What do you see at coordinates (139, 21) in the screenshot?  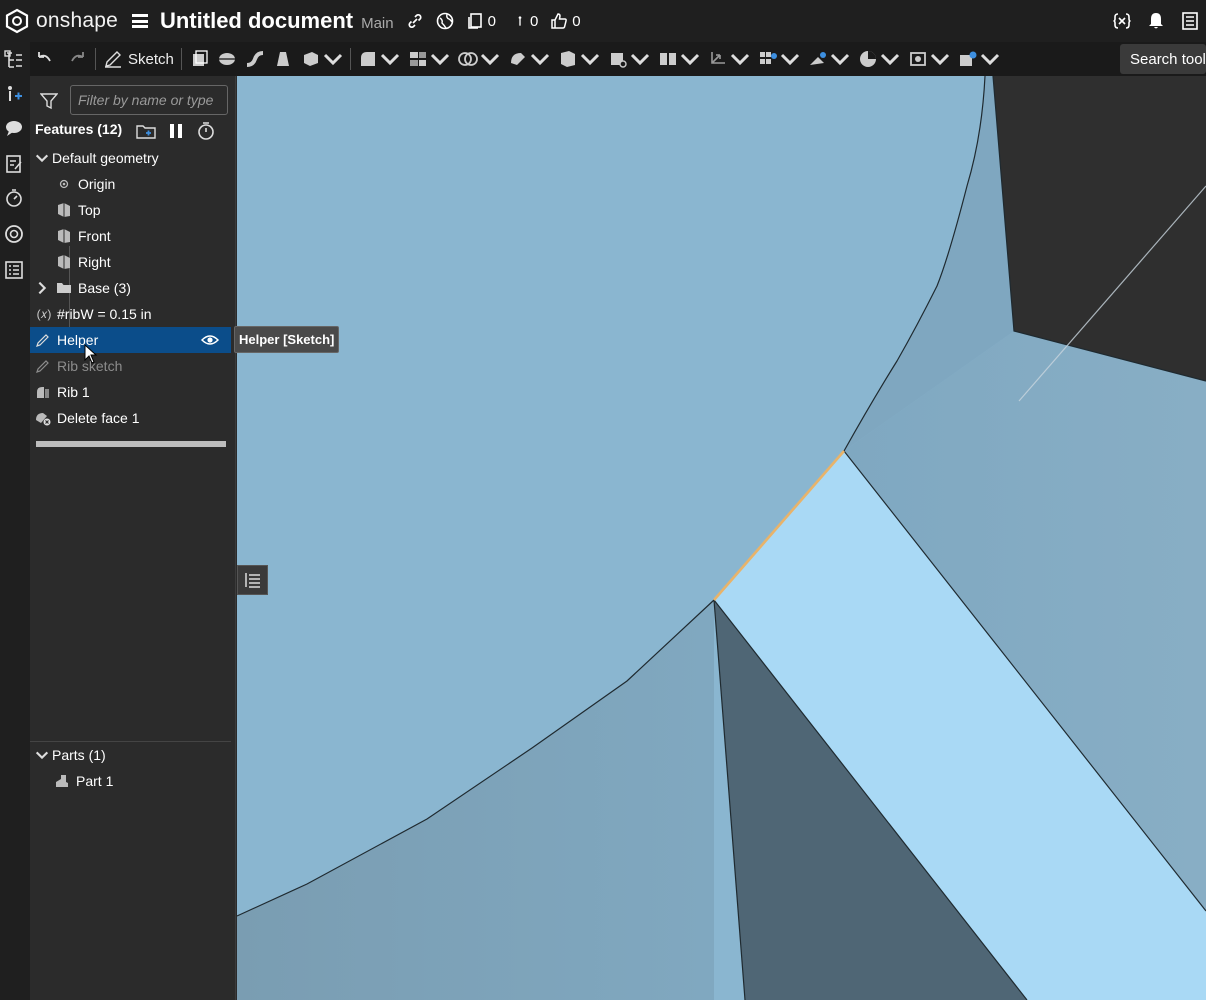 I see `main-menu-icon` at bounding box center [139, 21].